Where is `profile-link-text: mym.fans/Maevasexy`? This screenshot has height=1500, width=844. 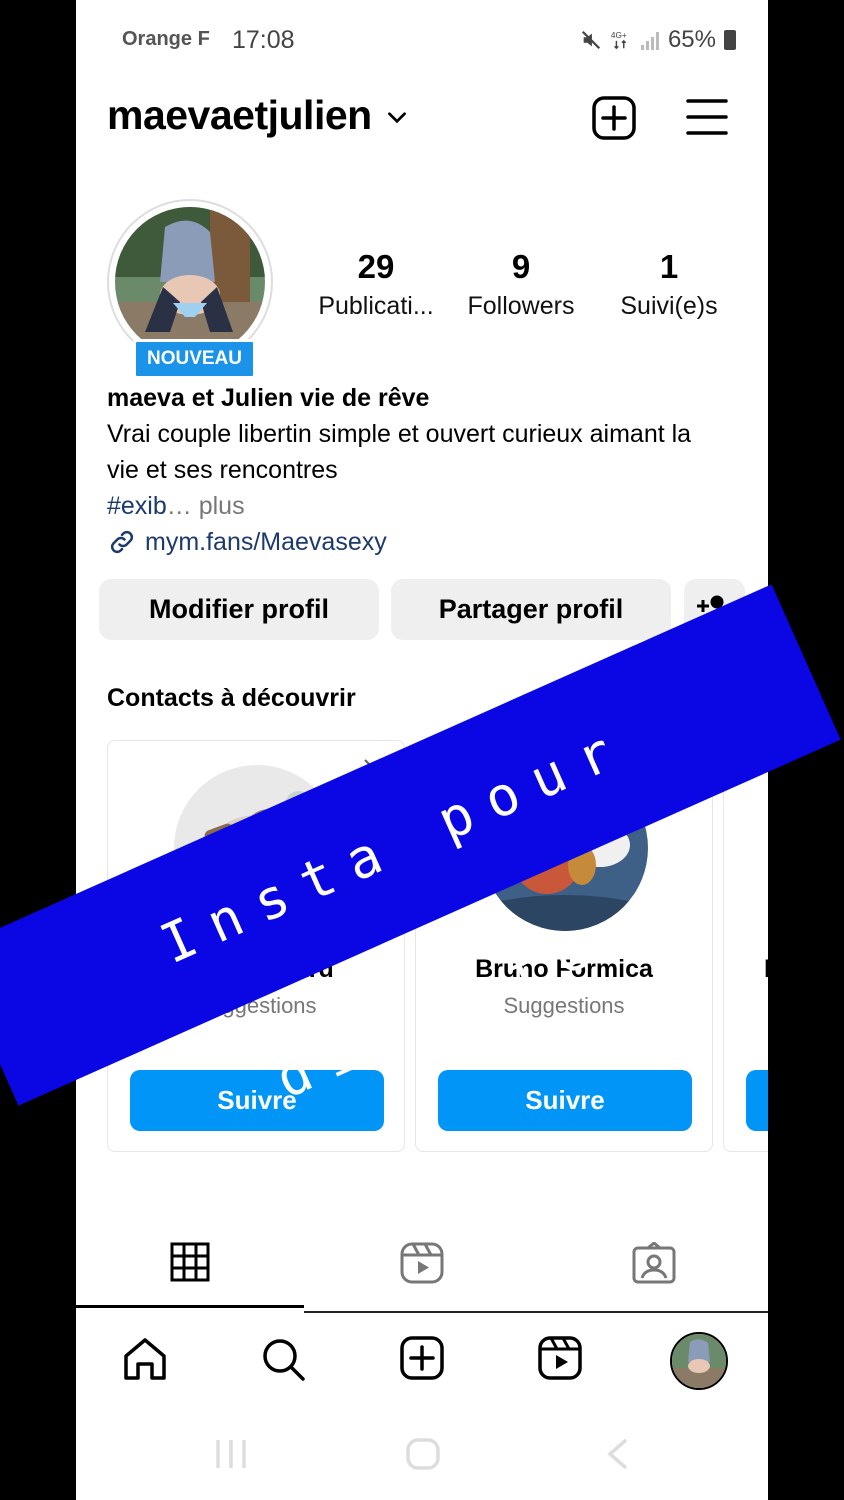 profile-link-text: mym.fans/Maevasexy is located at coordinates (266, 542).